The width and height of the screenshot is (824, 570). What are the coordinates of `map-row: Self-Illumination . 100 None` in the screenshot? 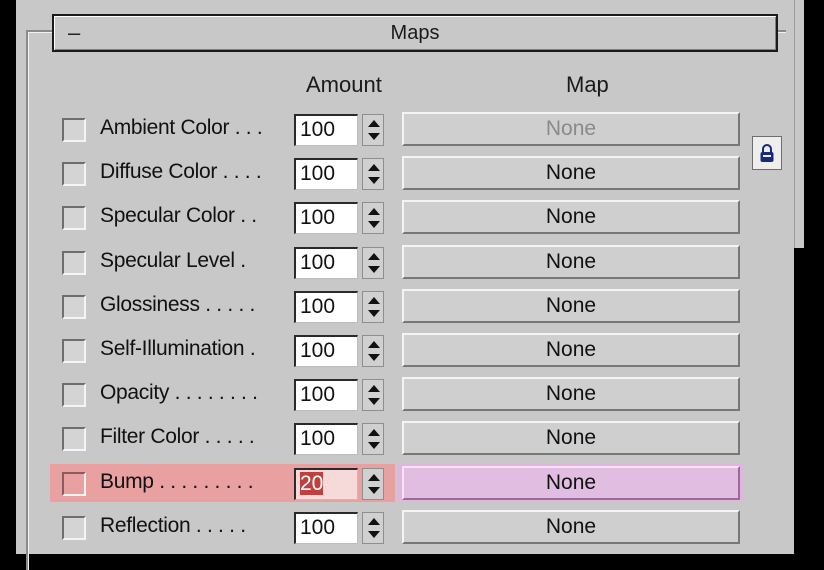 It's located at (400, 350).